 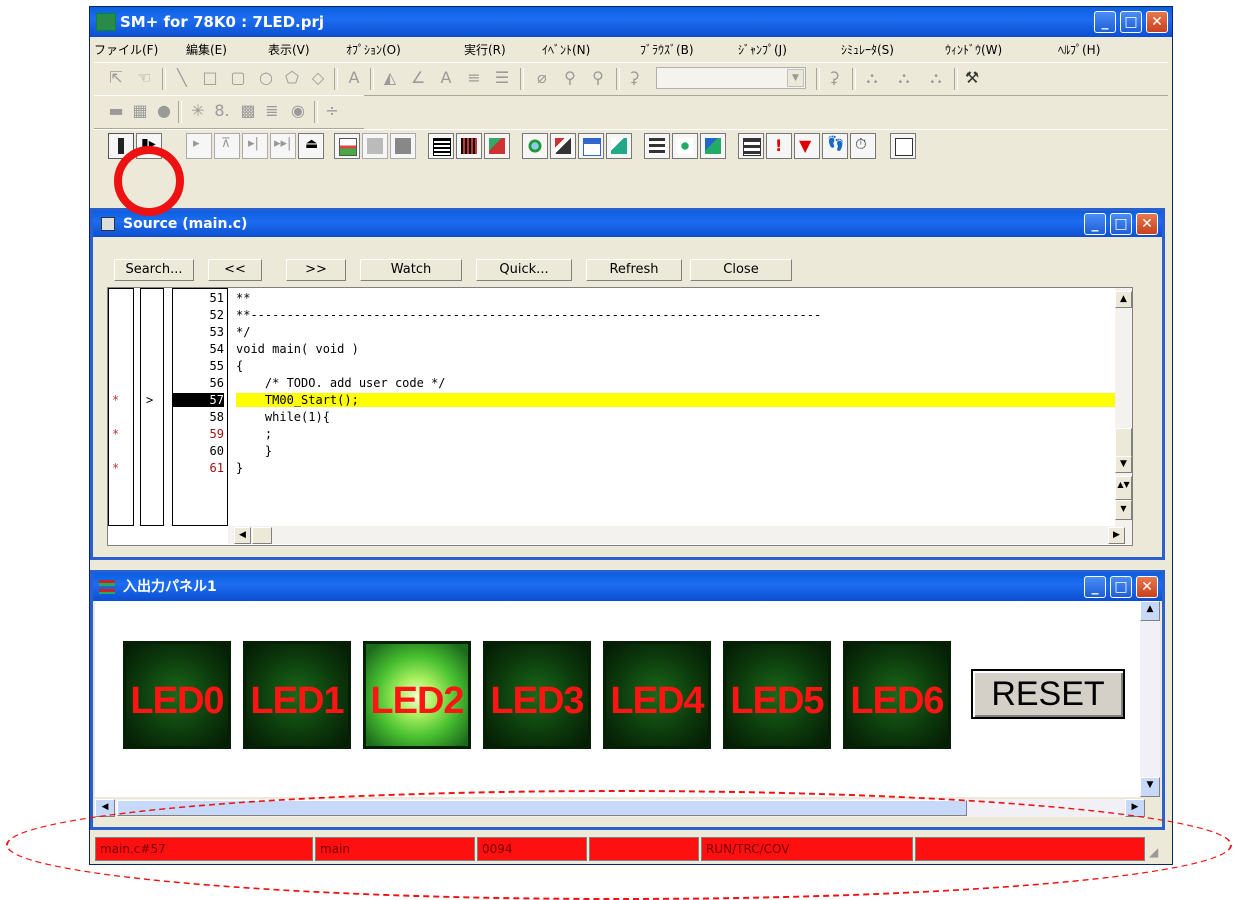 What do you see at coordinates (262, 535) in the screenshot?
I see `h-scroll-thumb` at bounding box center [262, 535].